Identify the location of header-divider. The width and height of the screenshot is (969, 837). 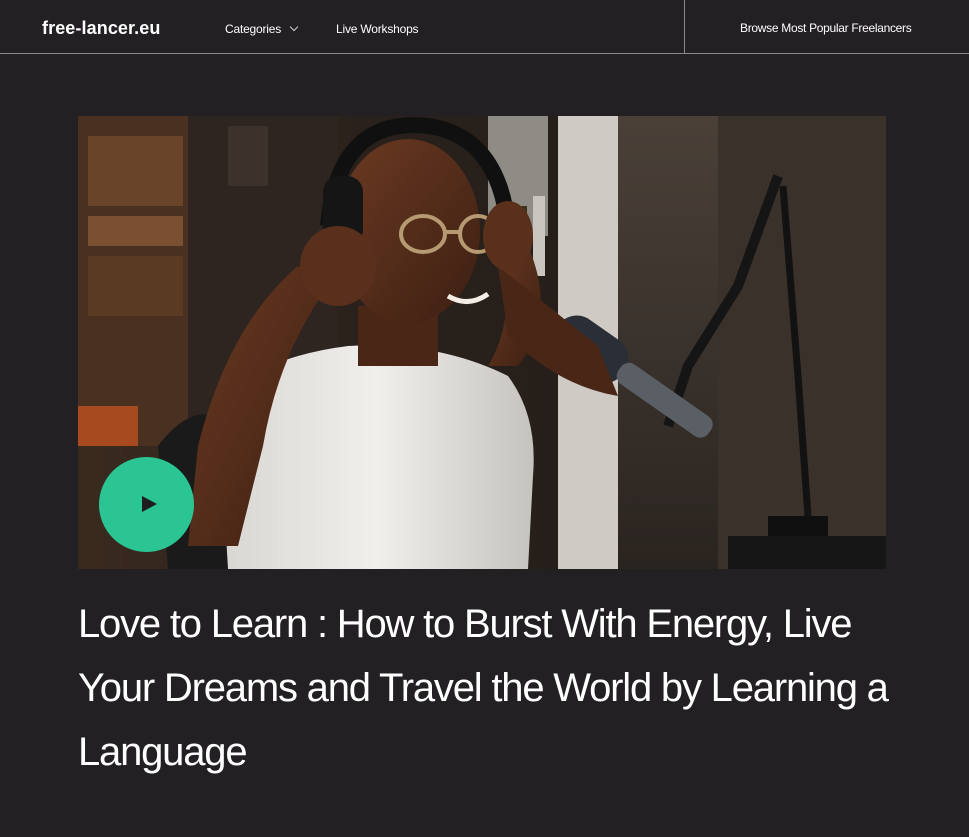
(684, 27).